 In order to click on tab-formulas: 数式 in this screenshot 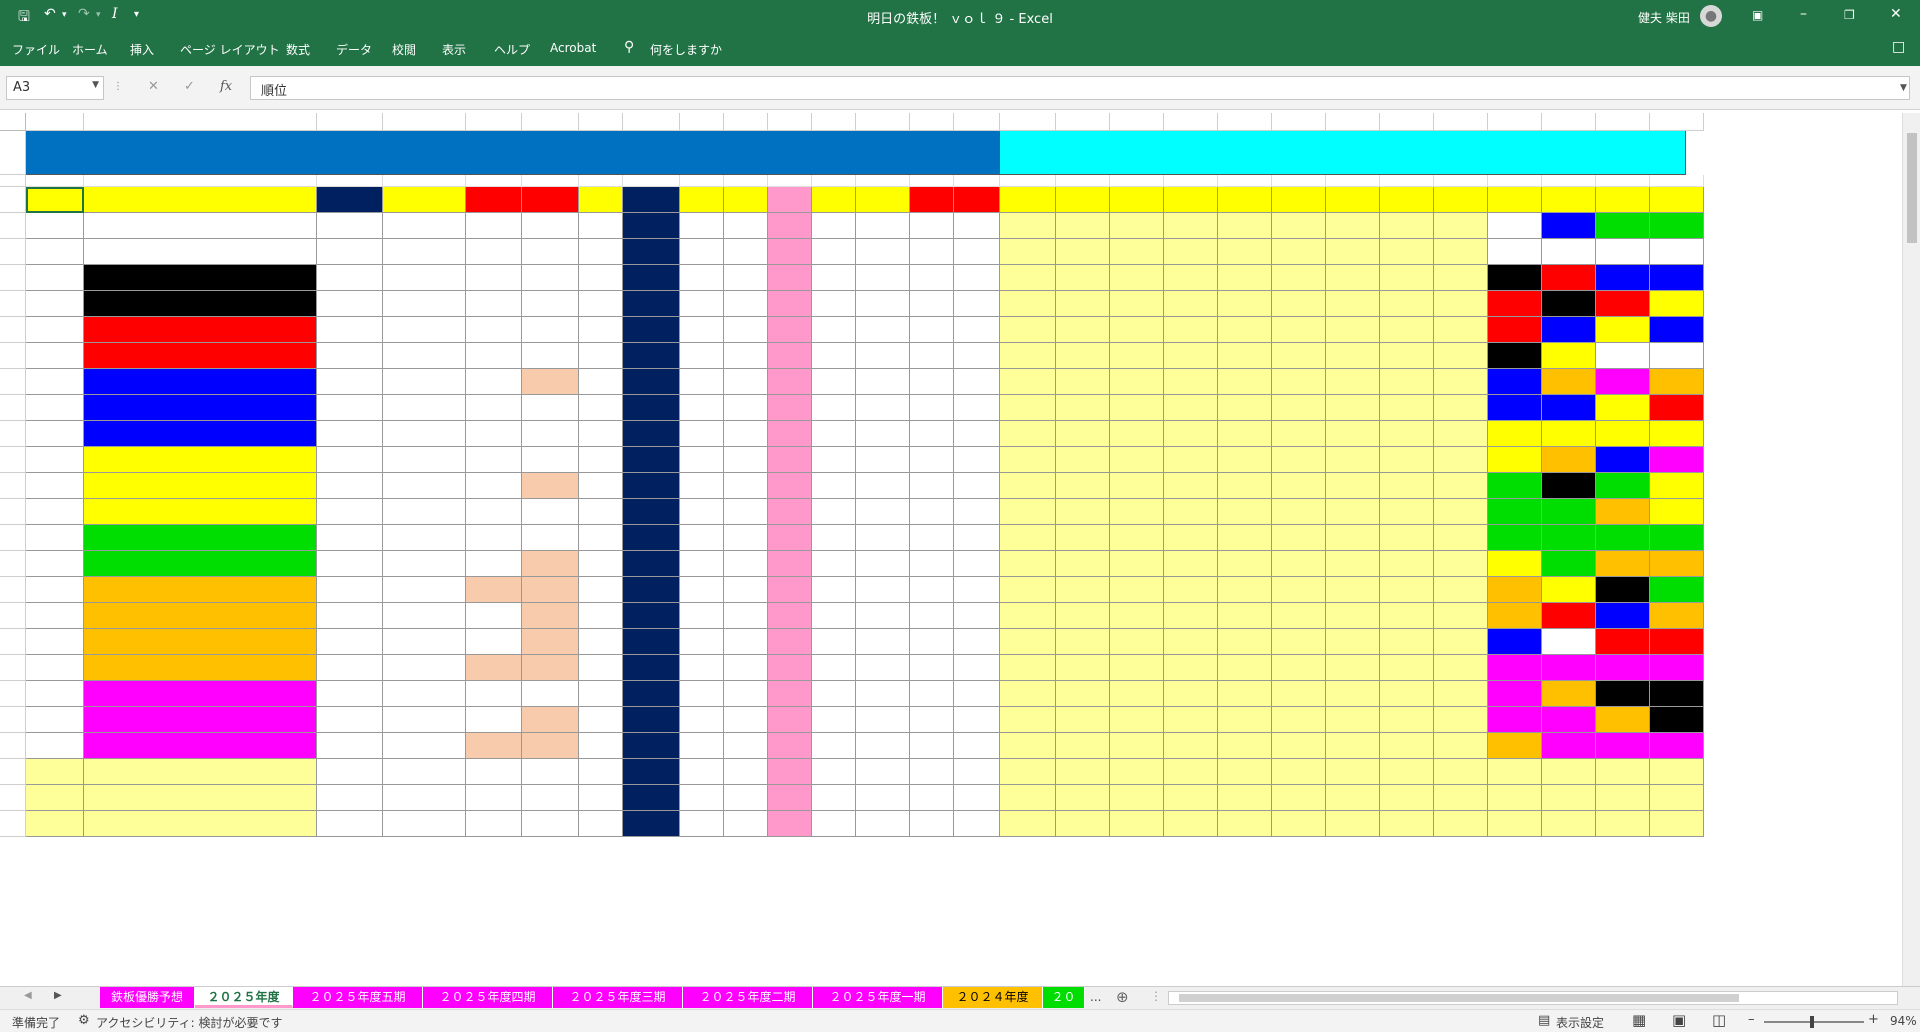, I will do `click(298, 49)`.